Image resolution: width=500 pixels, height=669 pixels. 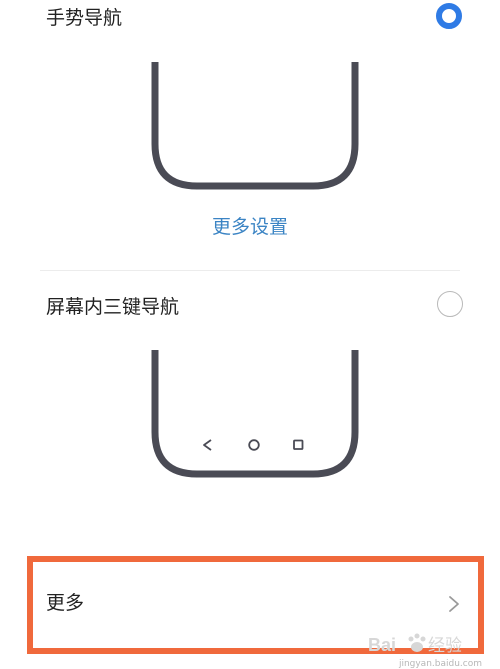 What do you see at coordinates (255, 127) in the screenshot?
I see `gesture-nav-illustration` at bounding box center [255, 127].